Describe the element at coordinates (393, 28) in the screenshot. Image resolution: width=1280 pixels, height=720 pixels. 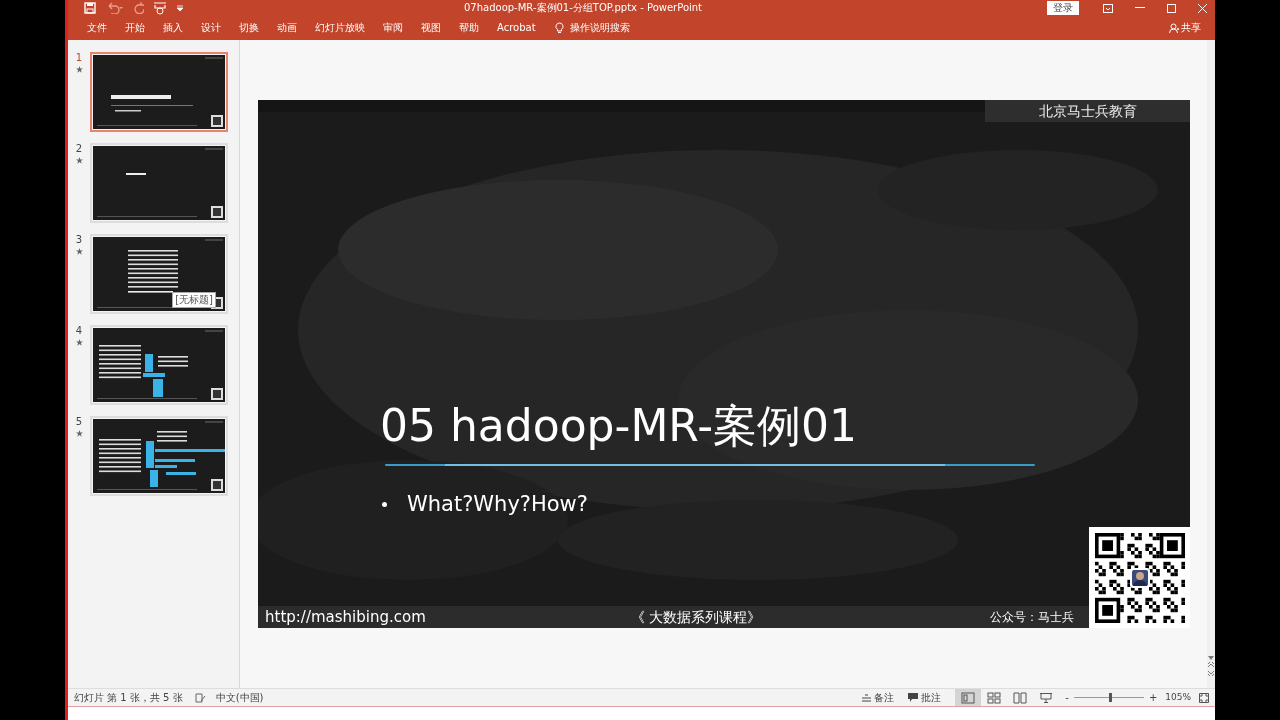
I see `ribbon-tab: 审阅` at that location.